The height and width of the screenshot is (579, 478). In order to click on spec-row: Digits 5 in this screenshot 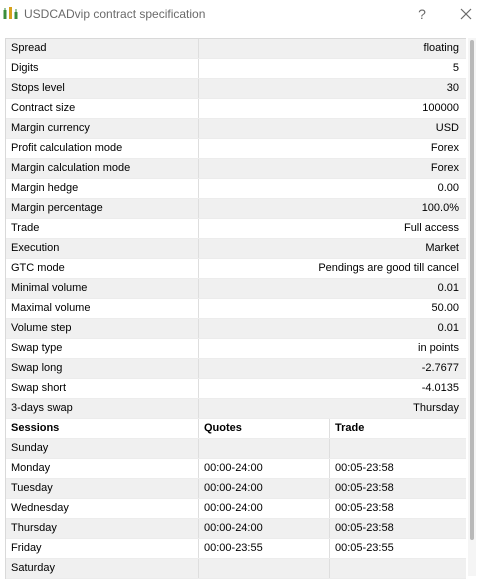, I will do `click(236, 69)`.